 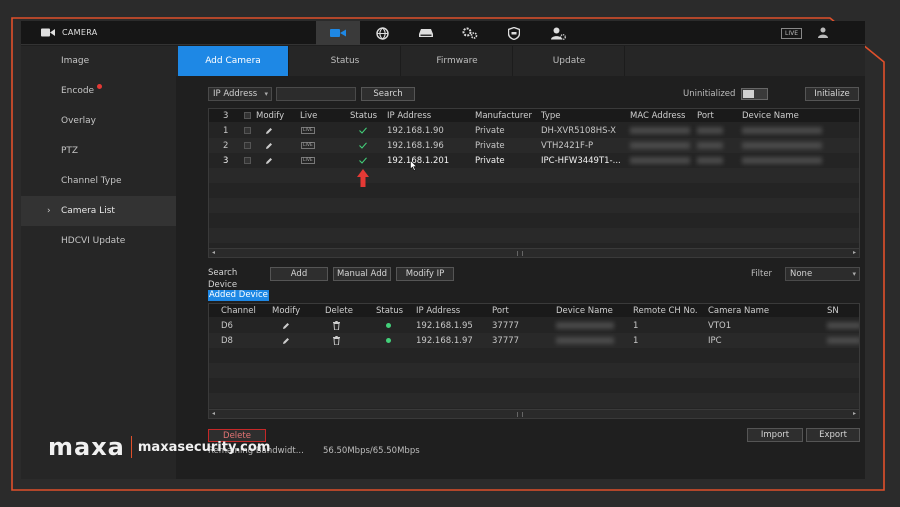 I want to click on redacted-sn, so click(x=843, y=325).